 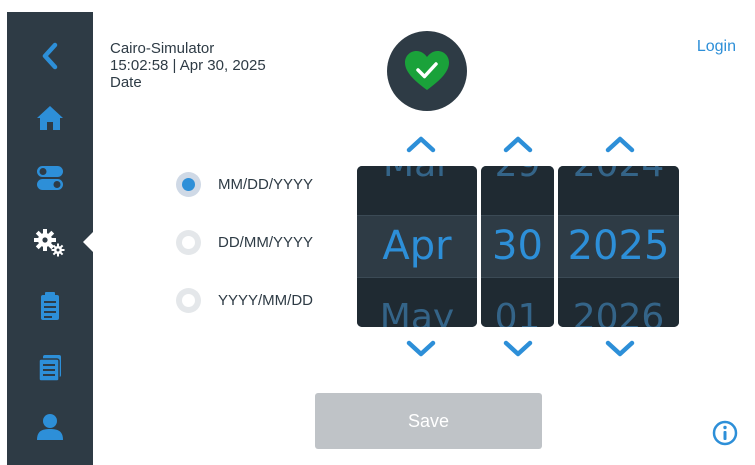 I want to click on month-picker: Mar Apr May, so click(x=417, y=246).